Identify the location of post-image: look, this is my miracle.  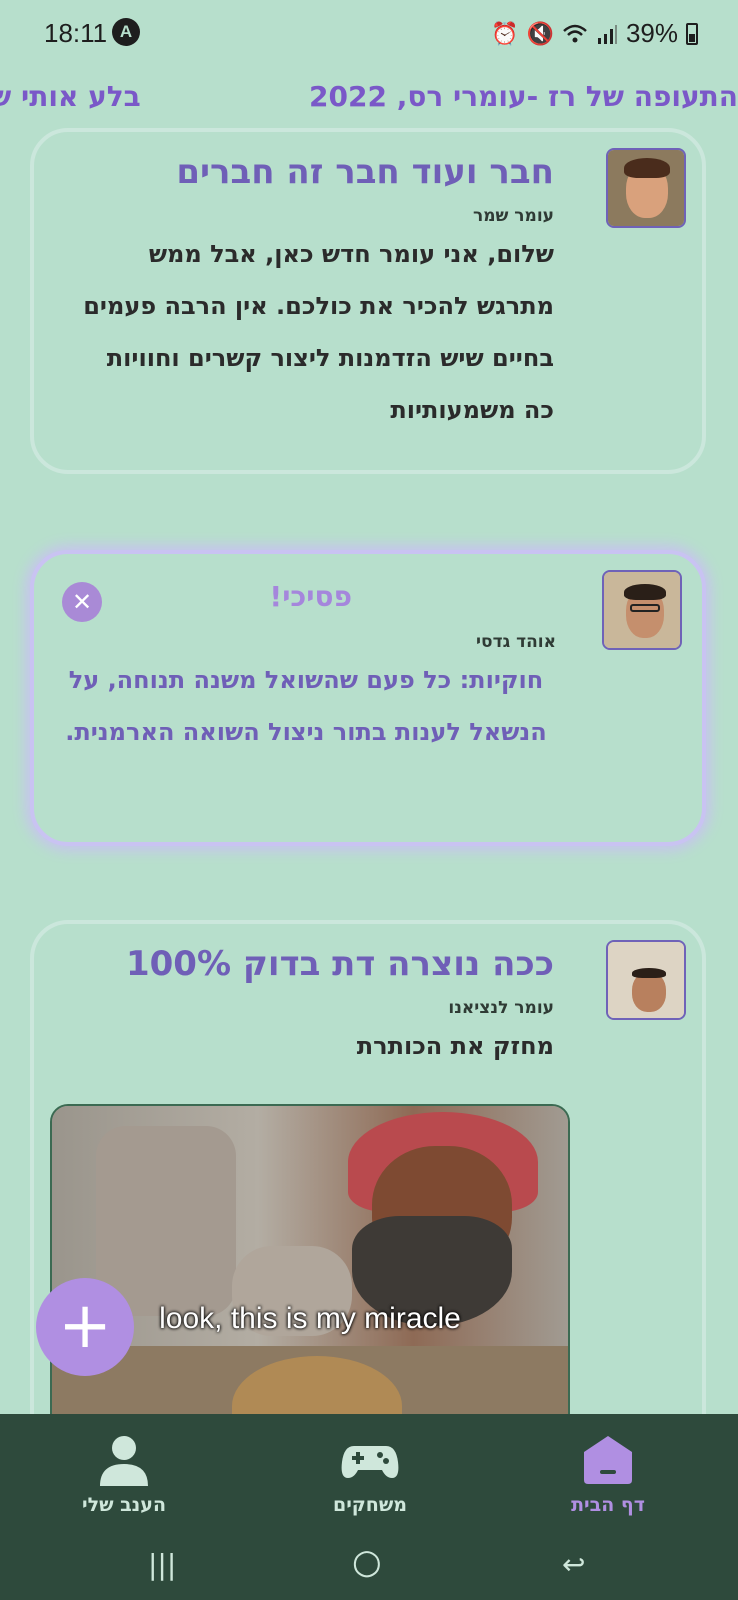
(310, 1274).